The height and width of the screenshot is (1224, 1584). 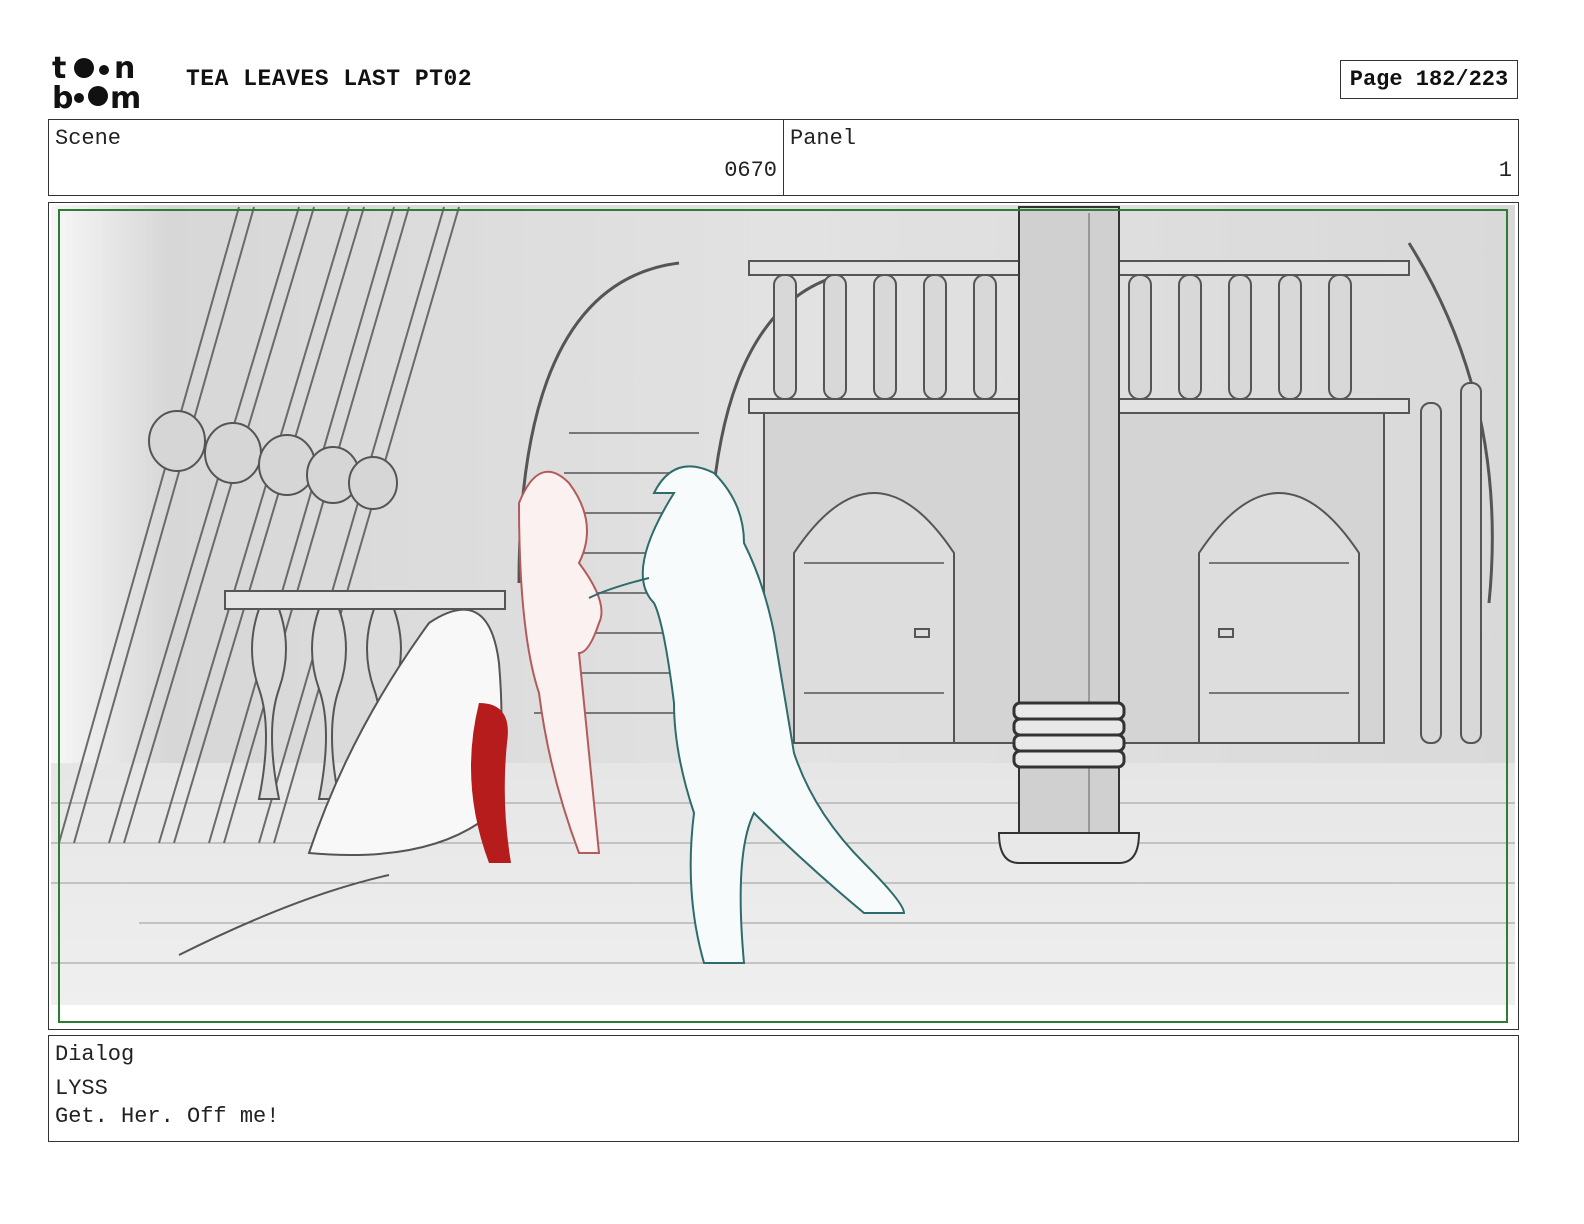 What do you see at coordinates (1429, 79) in the screenshot?
I see `page-indicator: Page 182/223` at bounding box center [1429, 79].